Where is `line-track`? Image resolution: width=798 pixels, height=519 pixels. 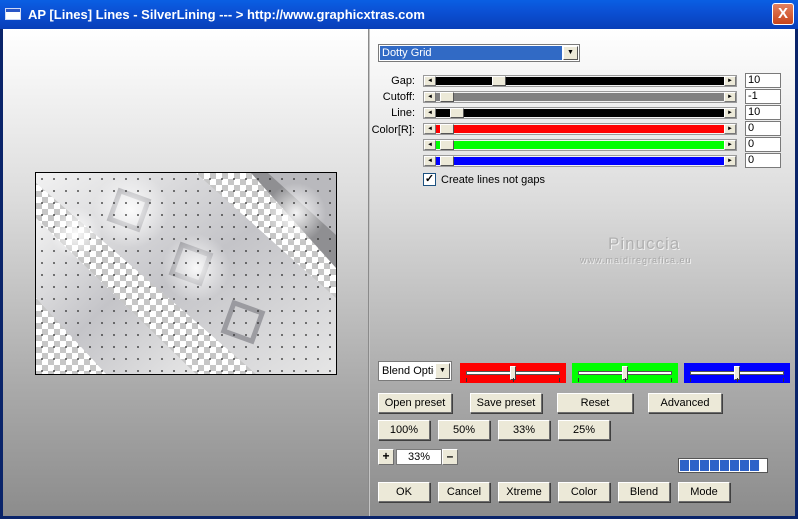
line-track is located at coordinates (580, 113).